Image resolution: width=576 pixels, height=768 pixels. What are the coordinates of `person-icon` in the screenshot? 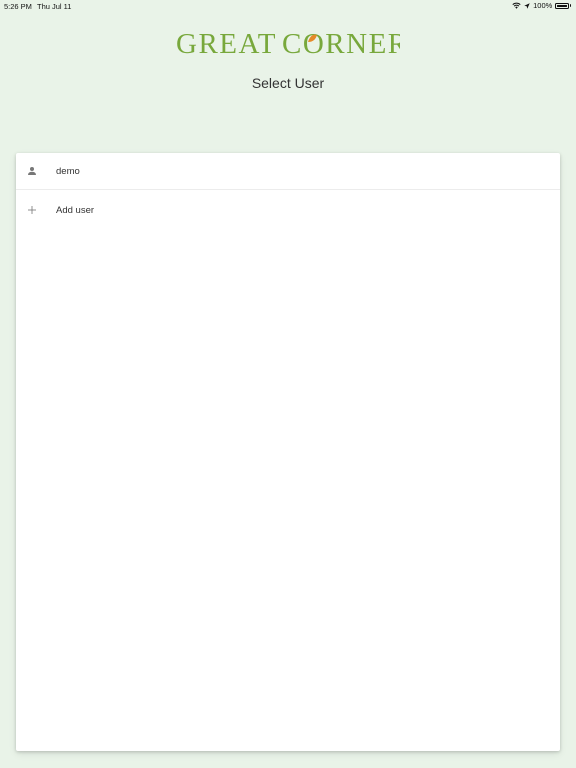 It's located at (32, 171).